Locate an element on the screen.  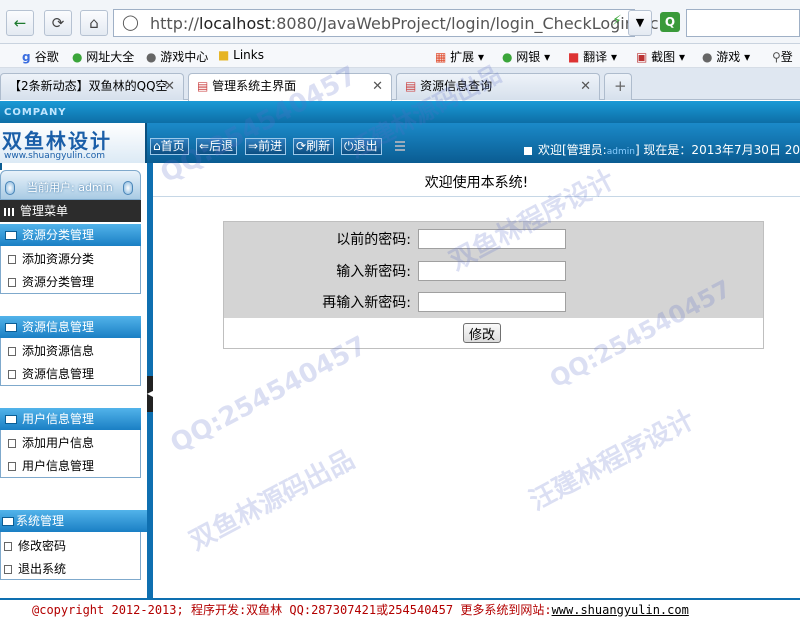
search-box is located at coordinates (743, 23).